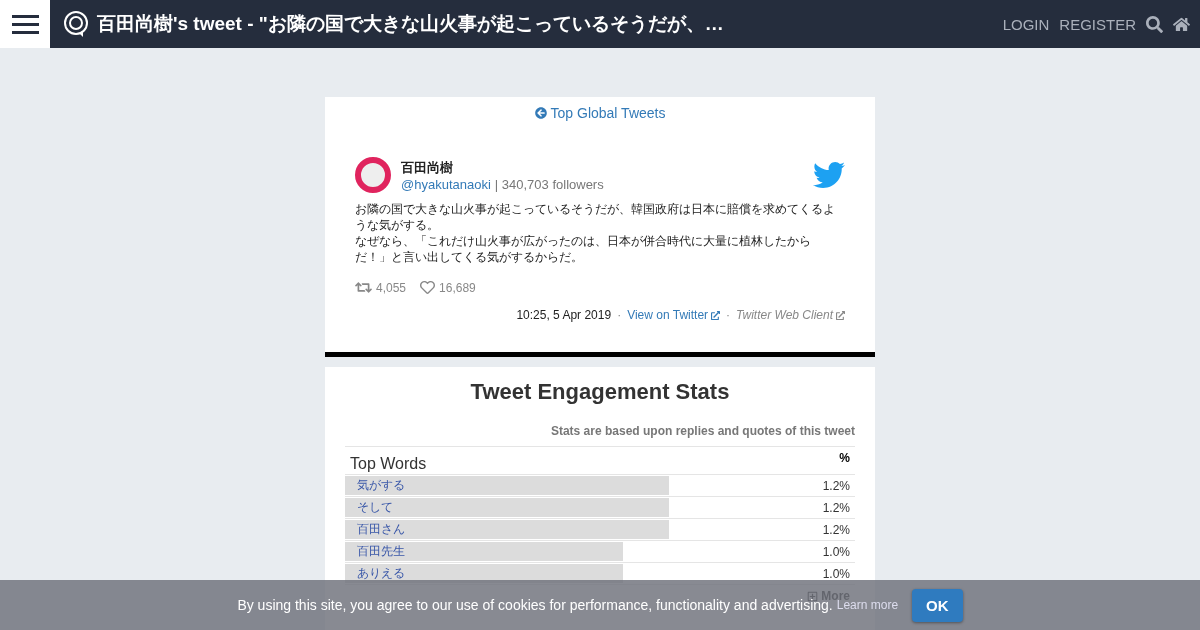 The width and height of the screenshot is (1200, 630). Describe the element at coordinates (388, 463) in the screenshot. I see `table-title: Top Words` at that location.